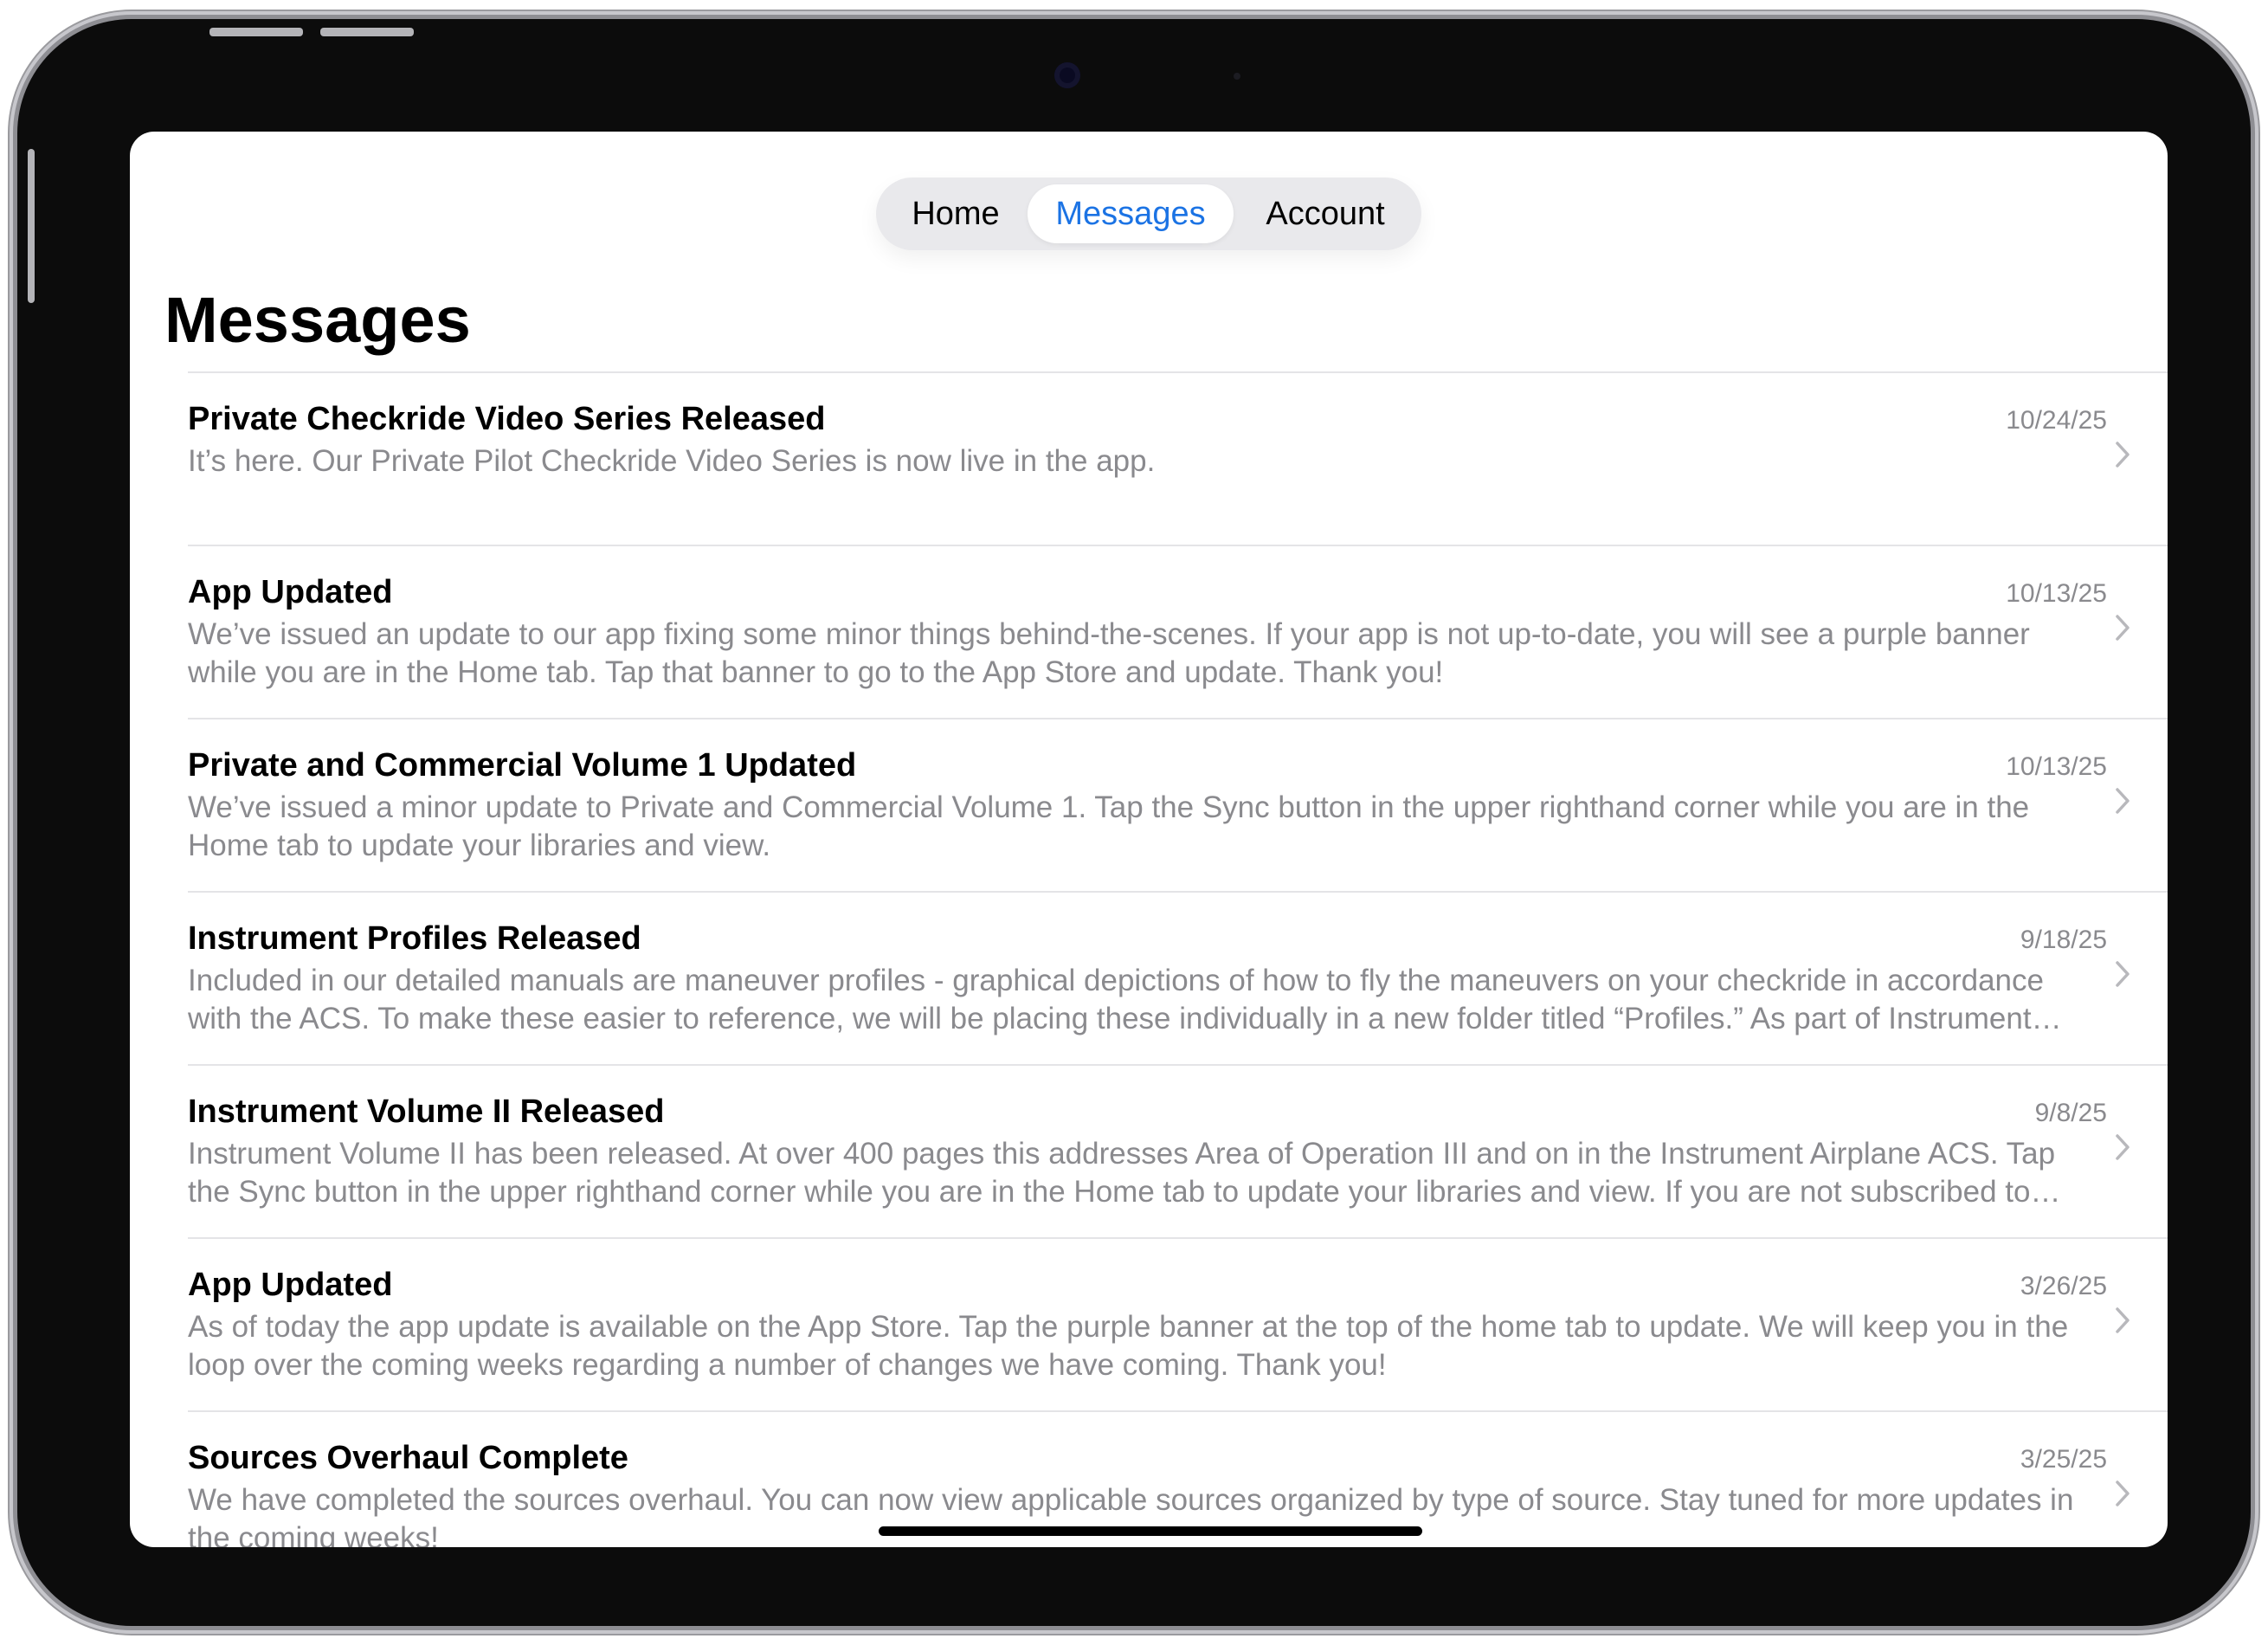  What do you see at coordinates (1131, 214) in the screenshot?
I see `tab-messages: Messages` at bounding box center [1131, 214].